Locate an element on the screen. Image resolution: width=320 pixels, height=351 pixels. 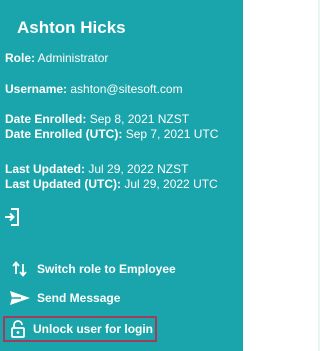
username-line: Username: ashton@sitesoft.com is located at coordinates (94, 89).